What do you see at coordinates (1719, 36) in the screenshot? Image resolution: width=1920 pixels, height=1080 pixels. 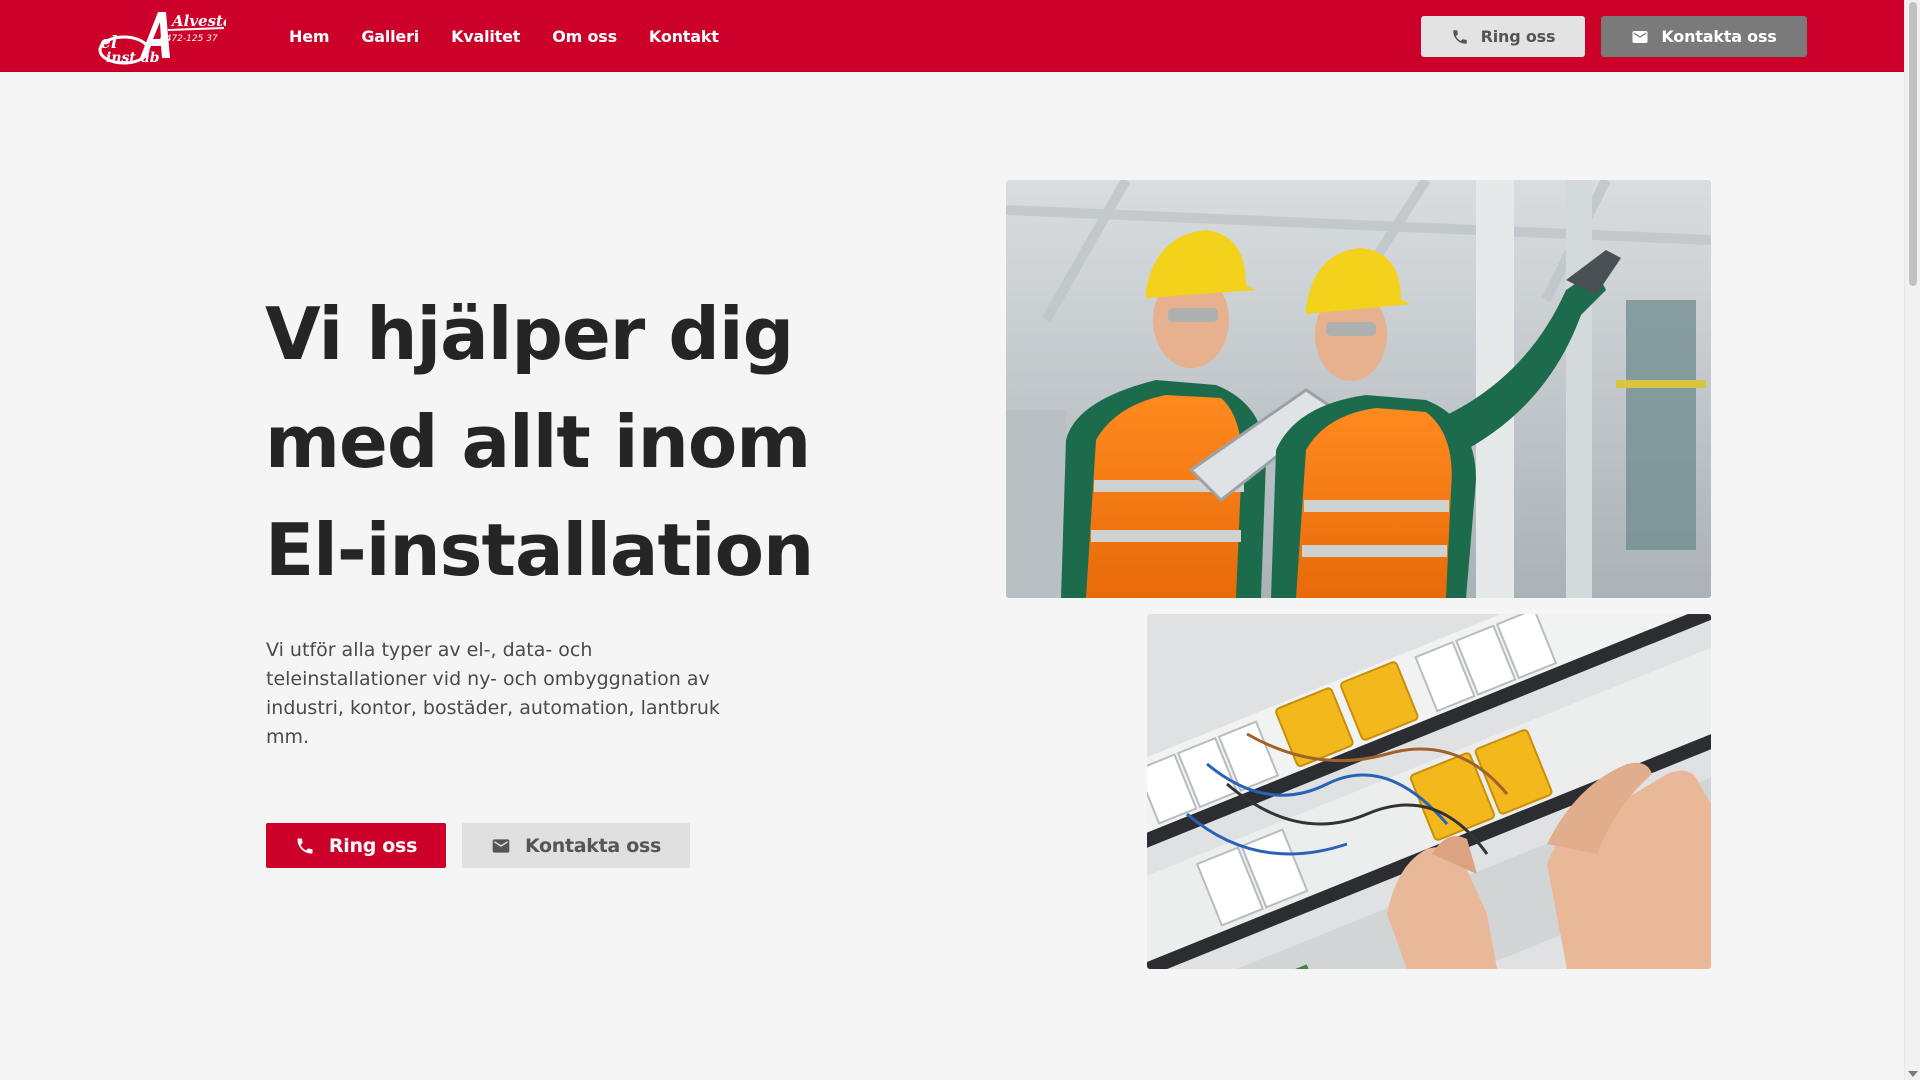 I see `header-contact-label: Kontakta oss` at bounding box center [1719, 36].